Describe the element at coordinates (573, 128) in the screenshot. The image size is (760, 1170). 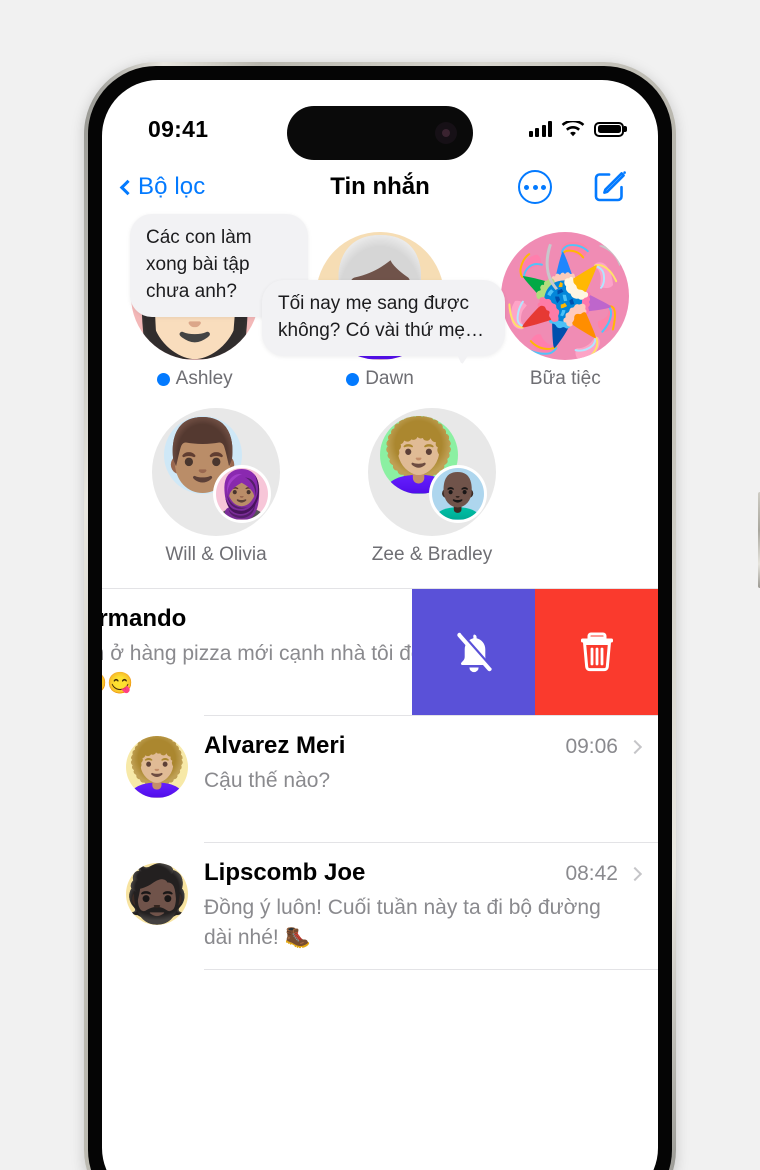
I see `wifi-icon` at that location.